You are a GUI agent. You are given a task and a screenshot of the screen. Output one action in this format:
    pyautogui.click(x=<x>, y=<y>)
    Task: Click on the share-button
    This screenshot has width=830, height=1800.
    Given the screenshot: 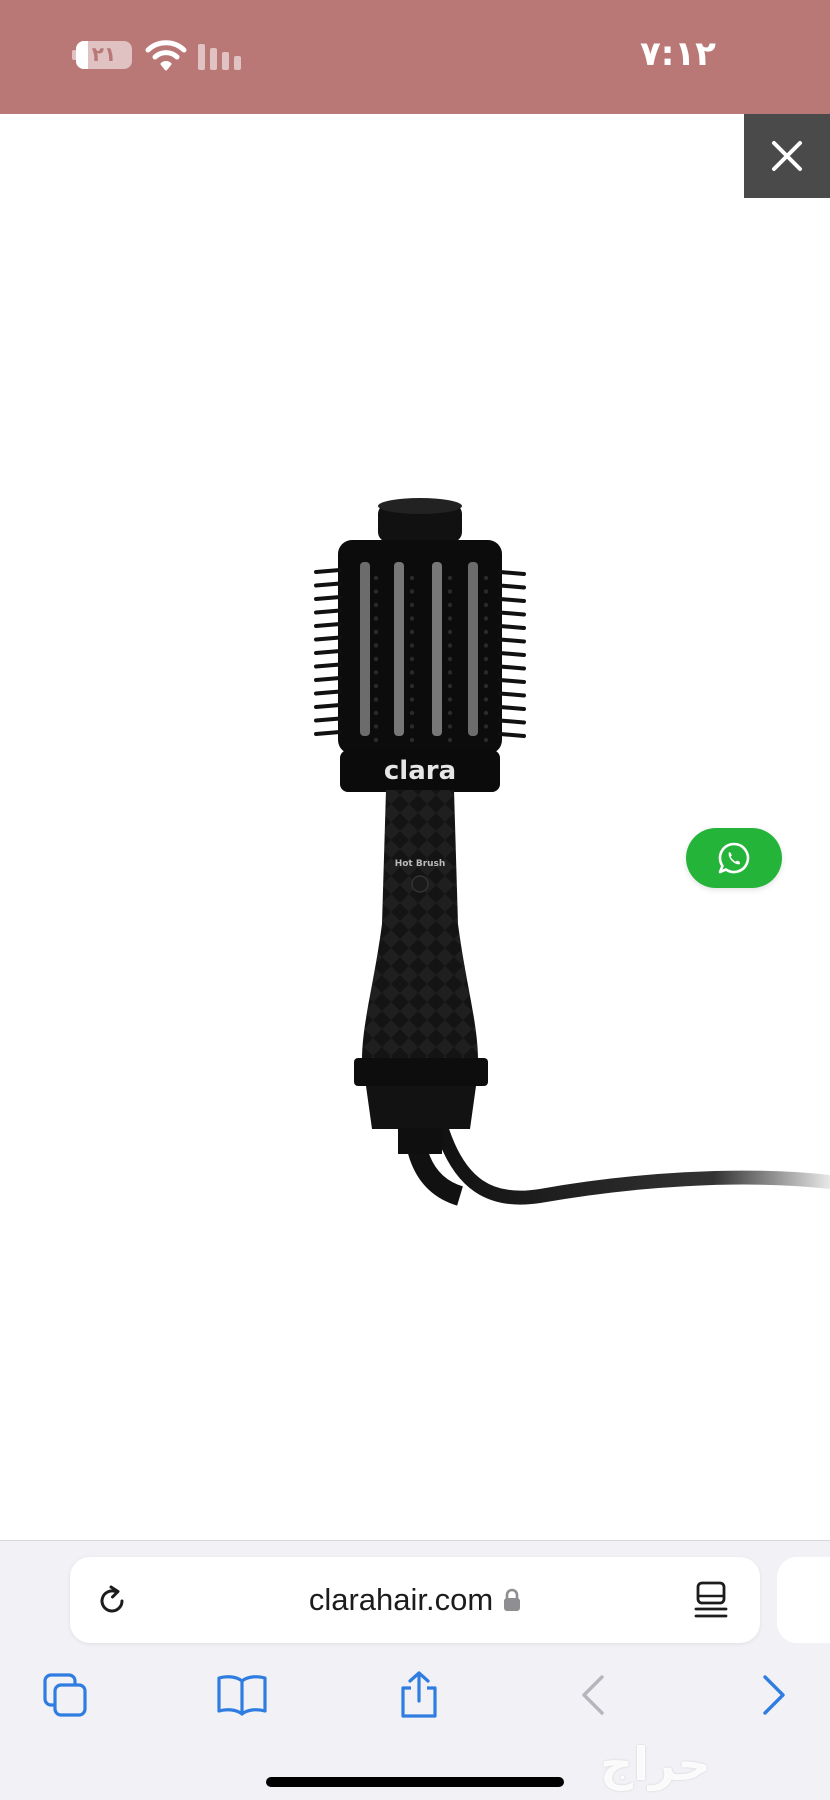 What is the action you would take?
    pyautogui.click(x=419, y=1695)
    